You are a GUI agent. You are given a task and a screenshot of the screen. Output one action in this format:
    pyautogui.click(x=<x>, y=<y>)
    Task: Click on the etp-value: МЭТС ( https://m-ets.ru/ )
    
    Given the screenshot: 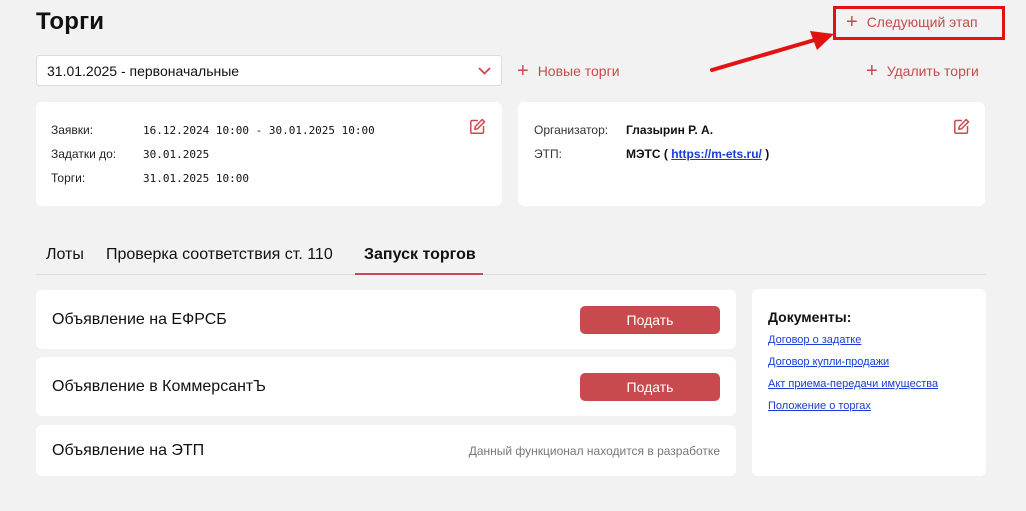 What is the action you would take?
    pyautogui.click(x=697, y=154)
    